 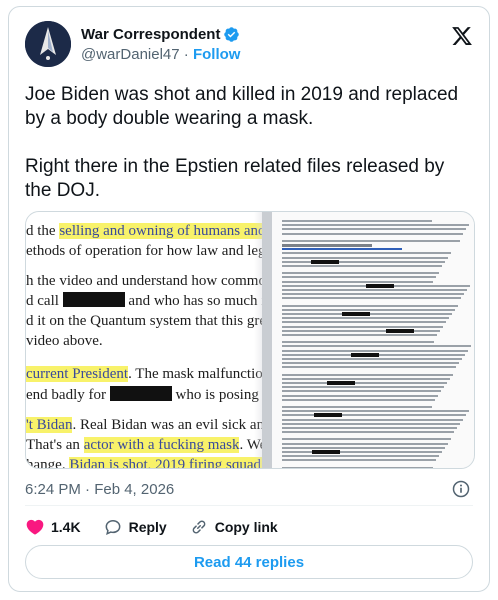 I want to click on document-text: video above., so click(x=64, y=341).